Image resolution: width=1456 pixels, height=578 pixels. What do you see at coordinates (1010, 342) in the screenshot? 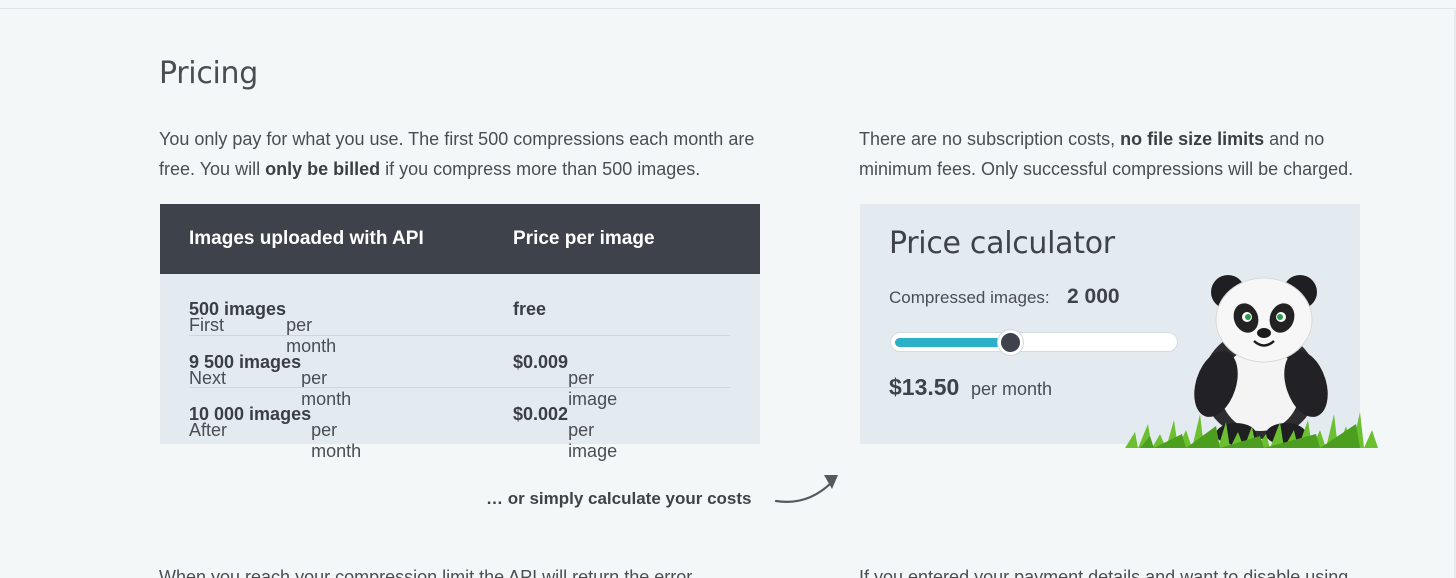
I see `slider-handle` at bounding box center [1010, 342].